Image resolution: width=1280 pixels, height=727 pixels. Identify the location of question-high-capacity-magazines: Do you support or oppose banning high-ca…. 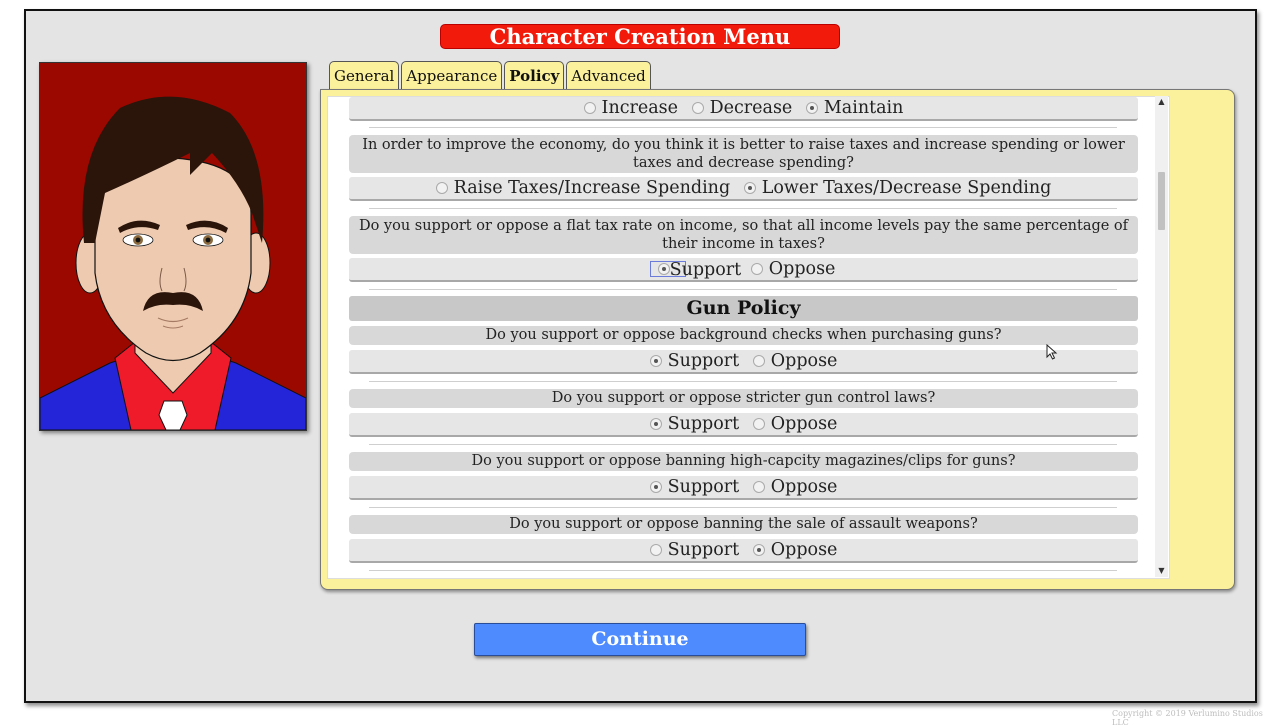
(743, 461).